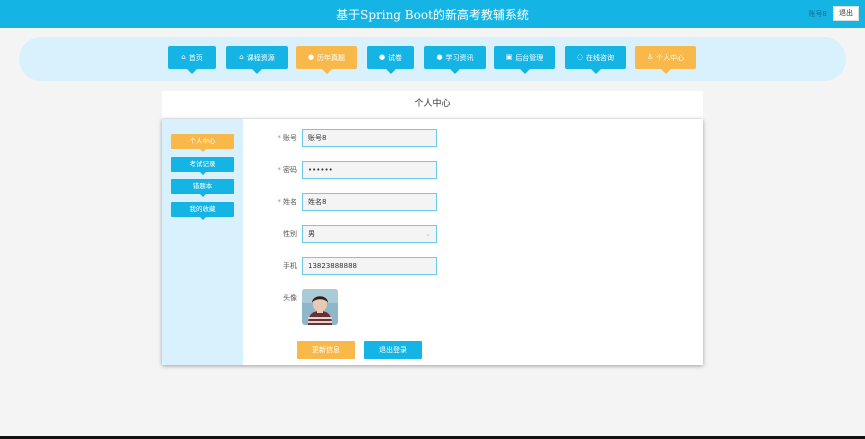 Image resolution: width=865 pixels, height=439 pixels. Describe the element at coordinates (432, 104) in the screenshot. I see `page-title: 个人中心` at that location.